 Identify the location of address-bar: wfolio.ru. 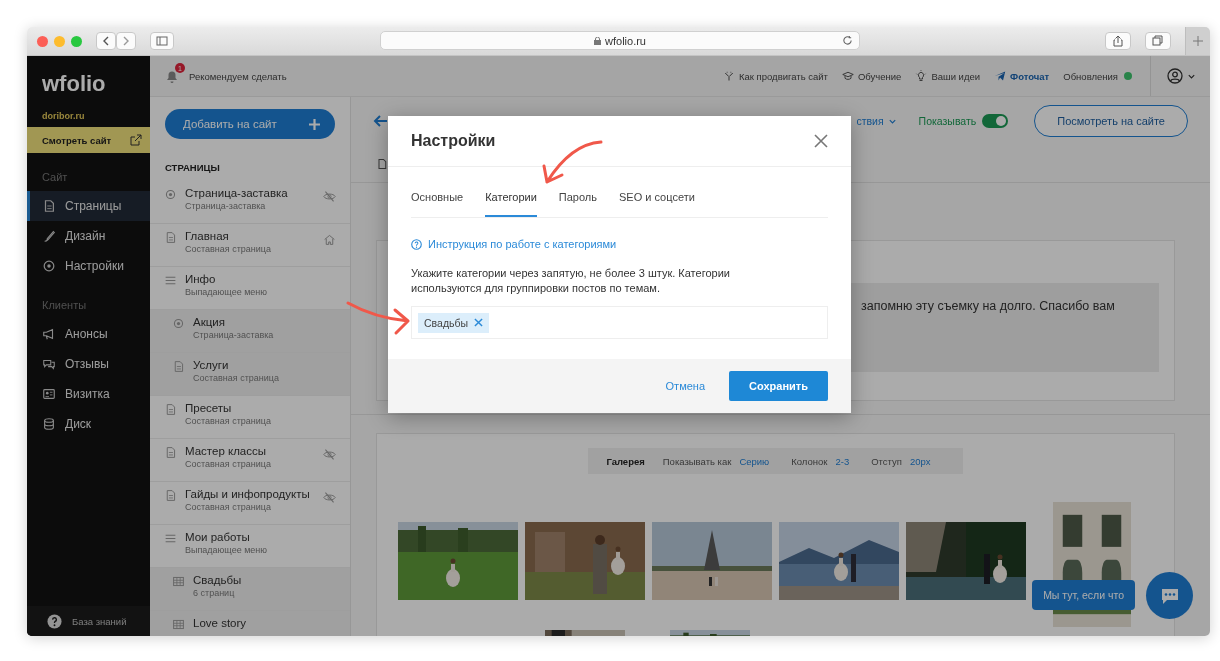
(620, 40).